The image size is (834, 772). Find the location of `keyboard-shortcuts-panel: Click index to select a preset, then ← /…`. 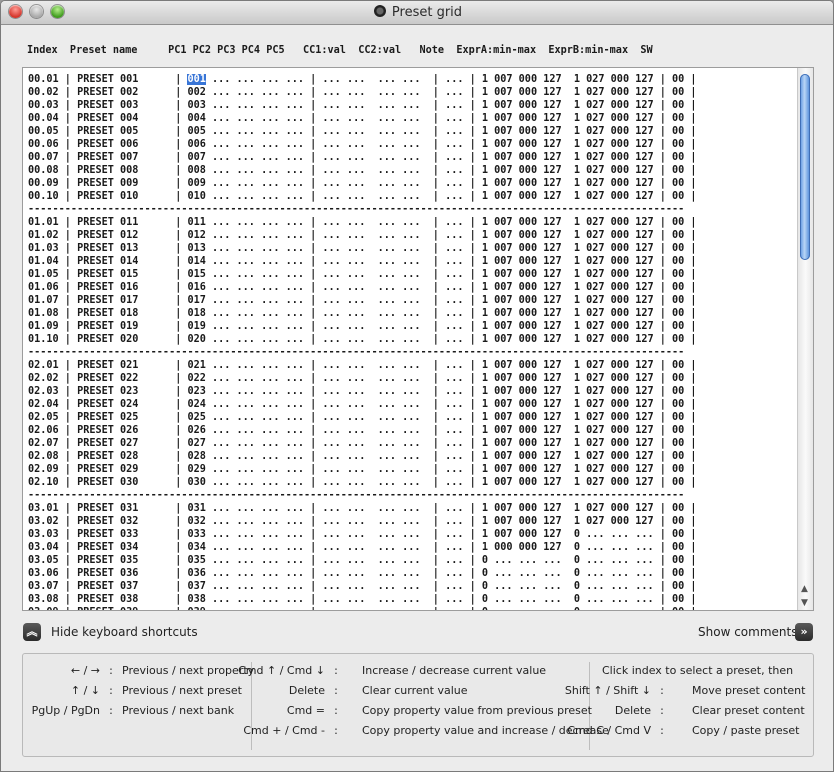

keyboard-shortcuts-panel: Click index to select a preset, then ← /… is located at coordinates (418, 705).